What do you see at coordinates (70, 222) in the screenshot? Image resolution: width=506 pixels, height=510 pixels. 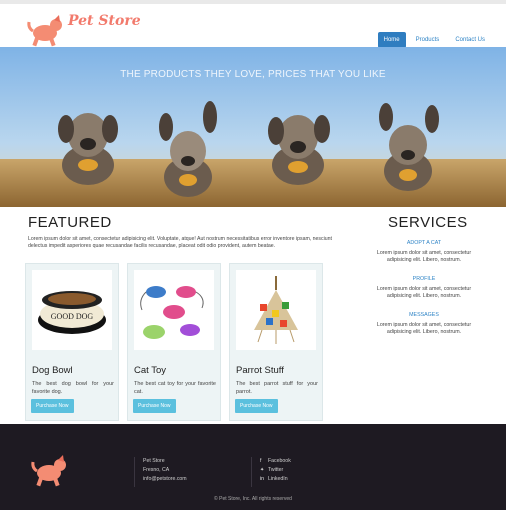 I see `featured-heading: FEATURED` at bounding box center [70, 222].